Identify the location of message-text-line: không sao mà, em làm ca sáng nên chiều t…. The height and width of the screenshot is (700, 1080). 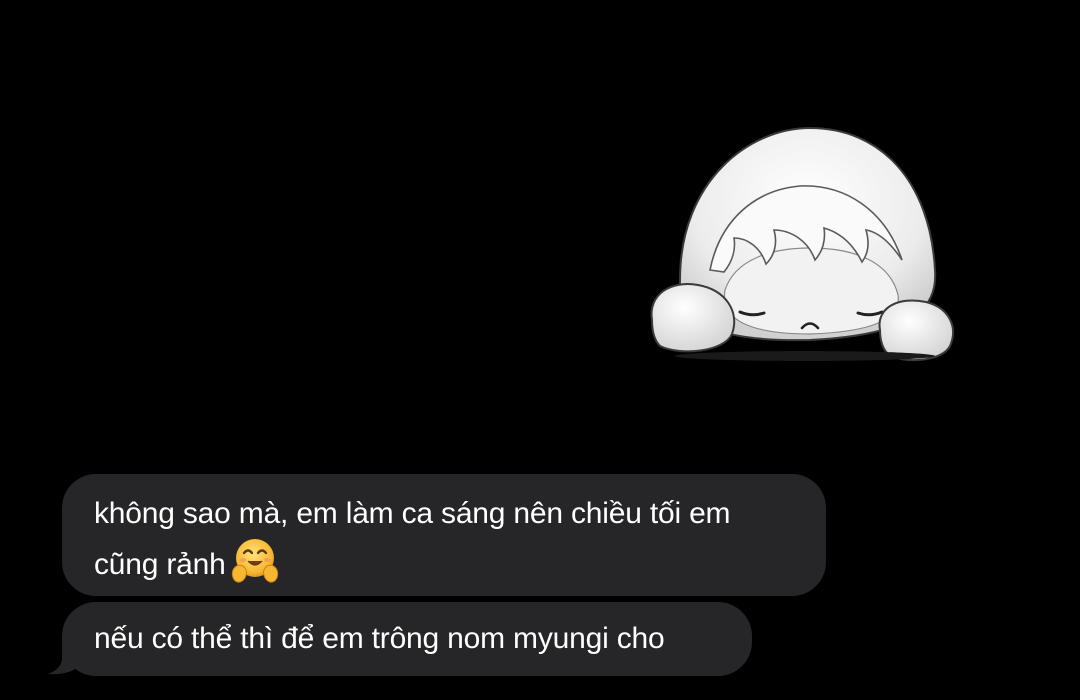
(412, 513).